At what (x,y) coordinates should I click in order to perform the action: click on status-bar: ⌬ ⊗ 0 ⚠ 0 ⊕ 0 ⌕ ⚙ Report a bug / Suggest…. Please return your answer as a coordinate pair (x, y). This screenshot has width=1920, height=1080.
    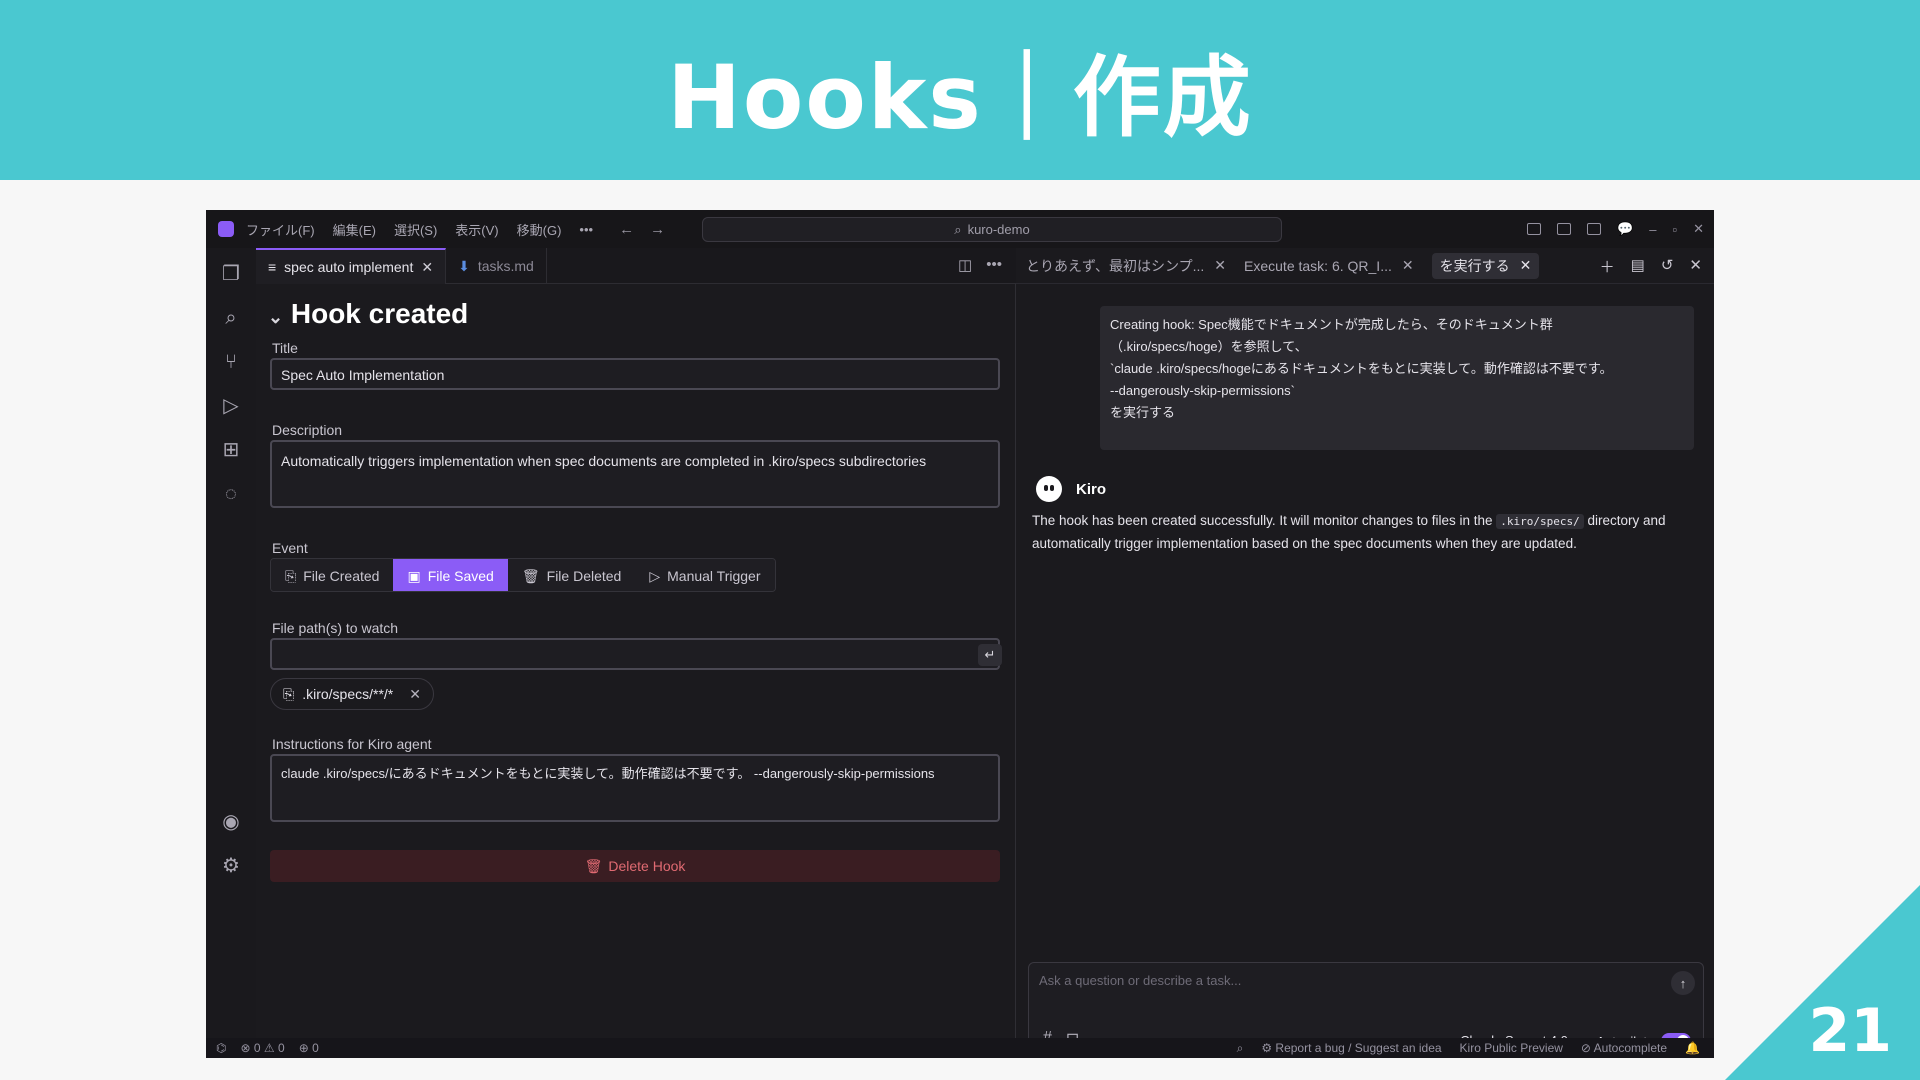
    Looking at the image, I should click on (960, 1048).